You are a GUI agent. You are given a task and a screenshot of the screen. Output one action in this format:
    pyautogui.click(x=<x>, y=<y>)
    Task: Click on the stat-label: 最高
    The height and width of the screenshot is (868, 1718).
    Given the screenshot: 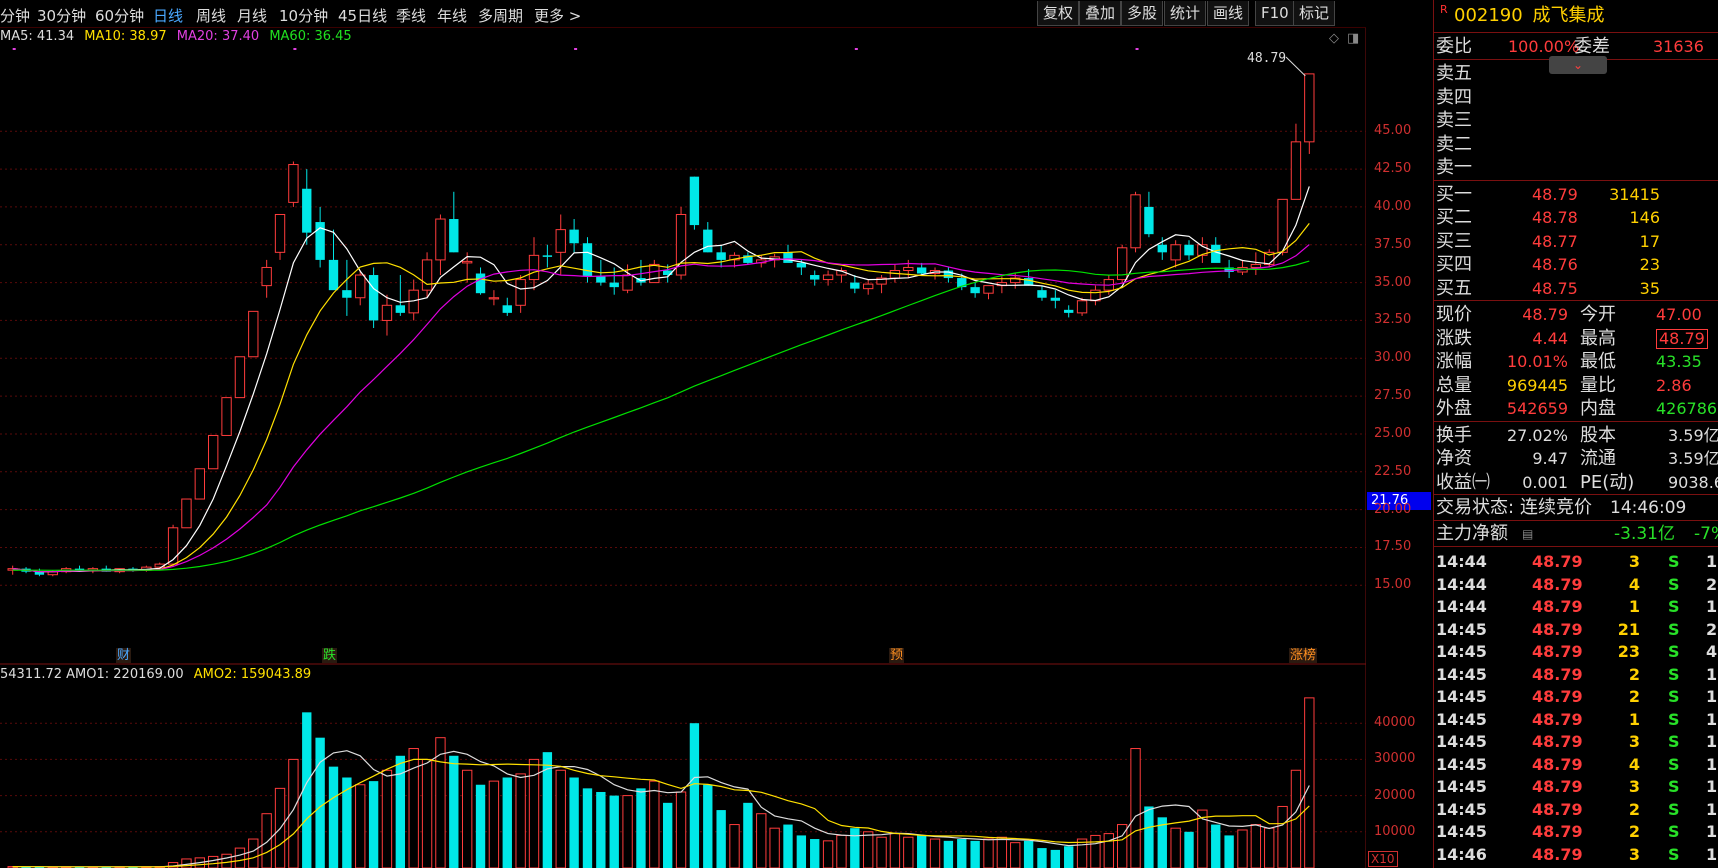 What is the action you would take?
    pyautogui.click(x=1598, y=338)
    